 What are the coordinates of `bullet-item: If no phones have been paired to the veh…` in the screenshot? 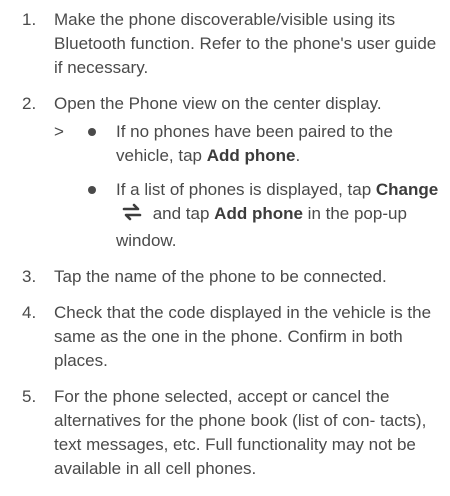 It's located at (265, 144).